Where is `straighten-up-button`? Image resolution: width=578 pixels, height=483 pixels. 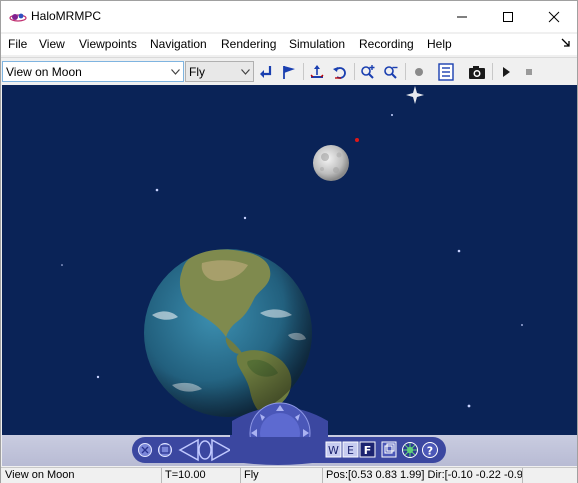 straighten-up-button is located at coordinates (317, 71).